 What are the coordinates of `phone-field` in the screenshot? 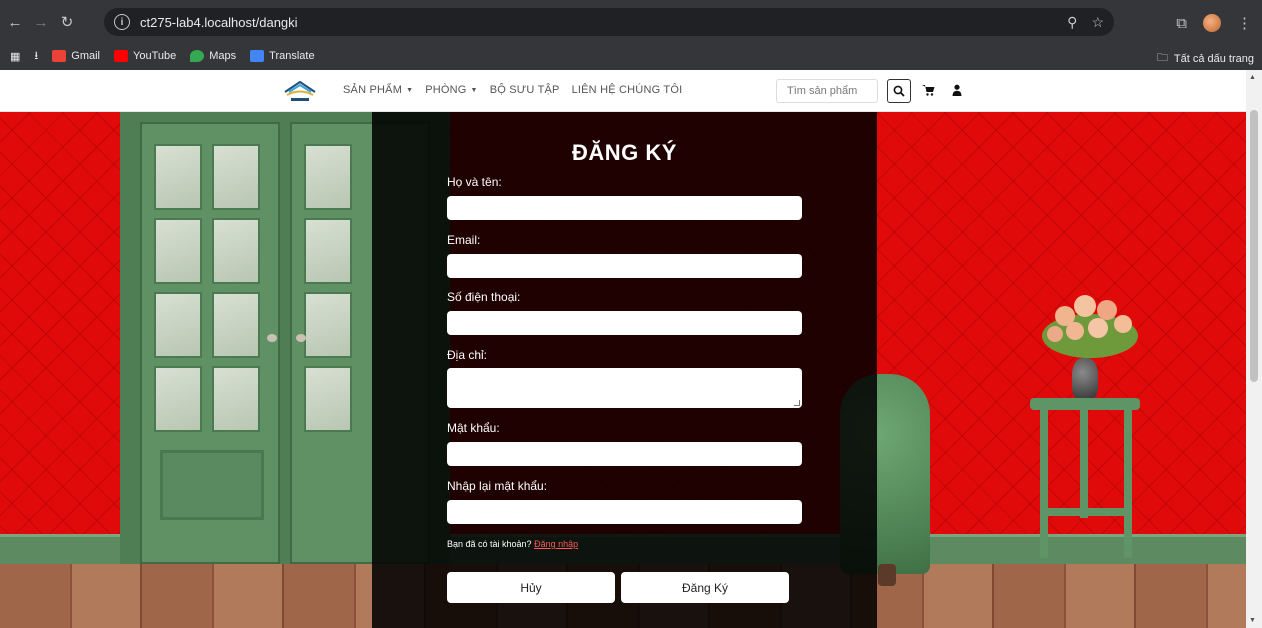 It's located at (624, 323).